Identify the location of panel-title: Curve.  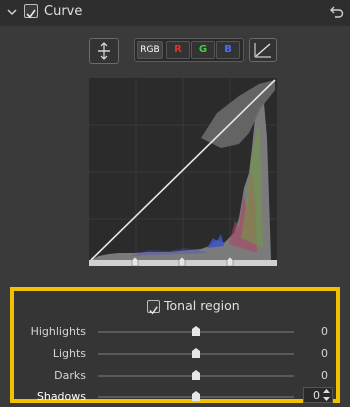
(63, 11).